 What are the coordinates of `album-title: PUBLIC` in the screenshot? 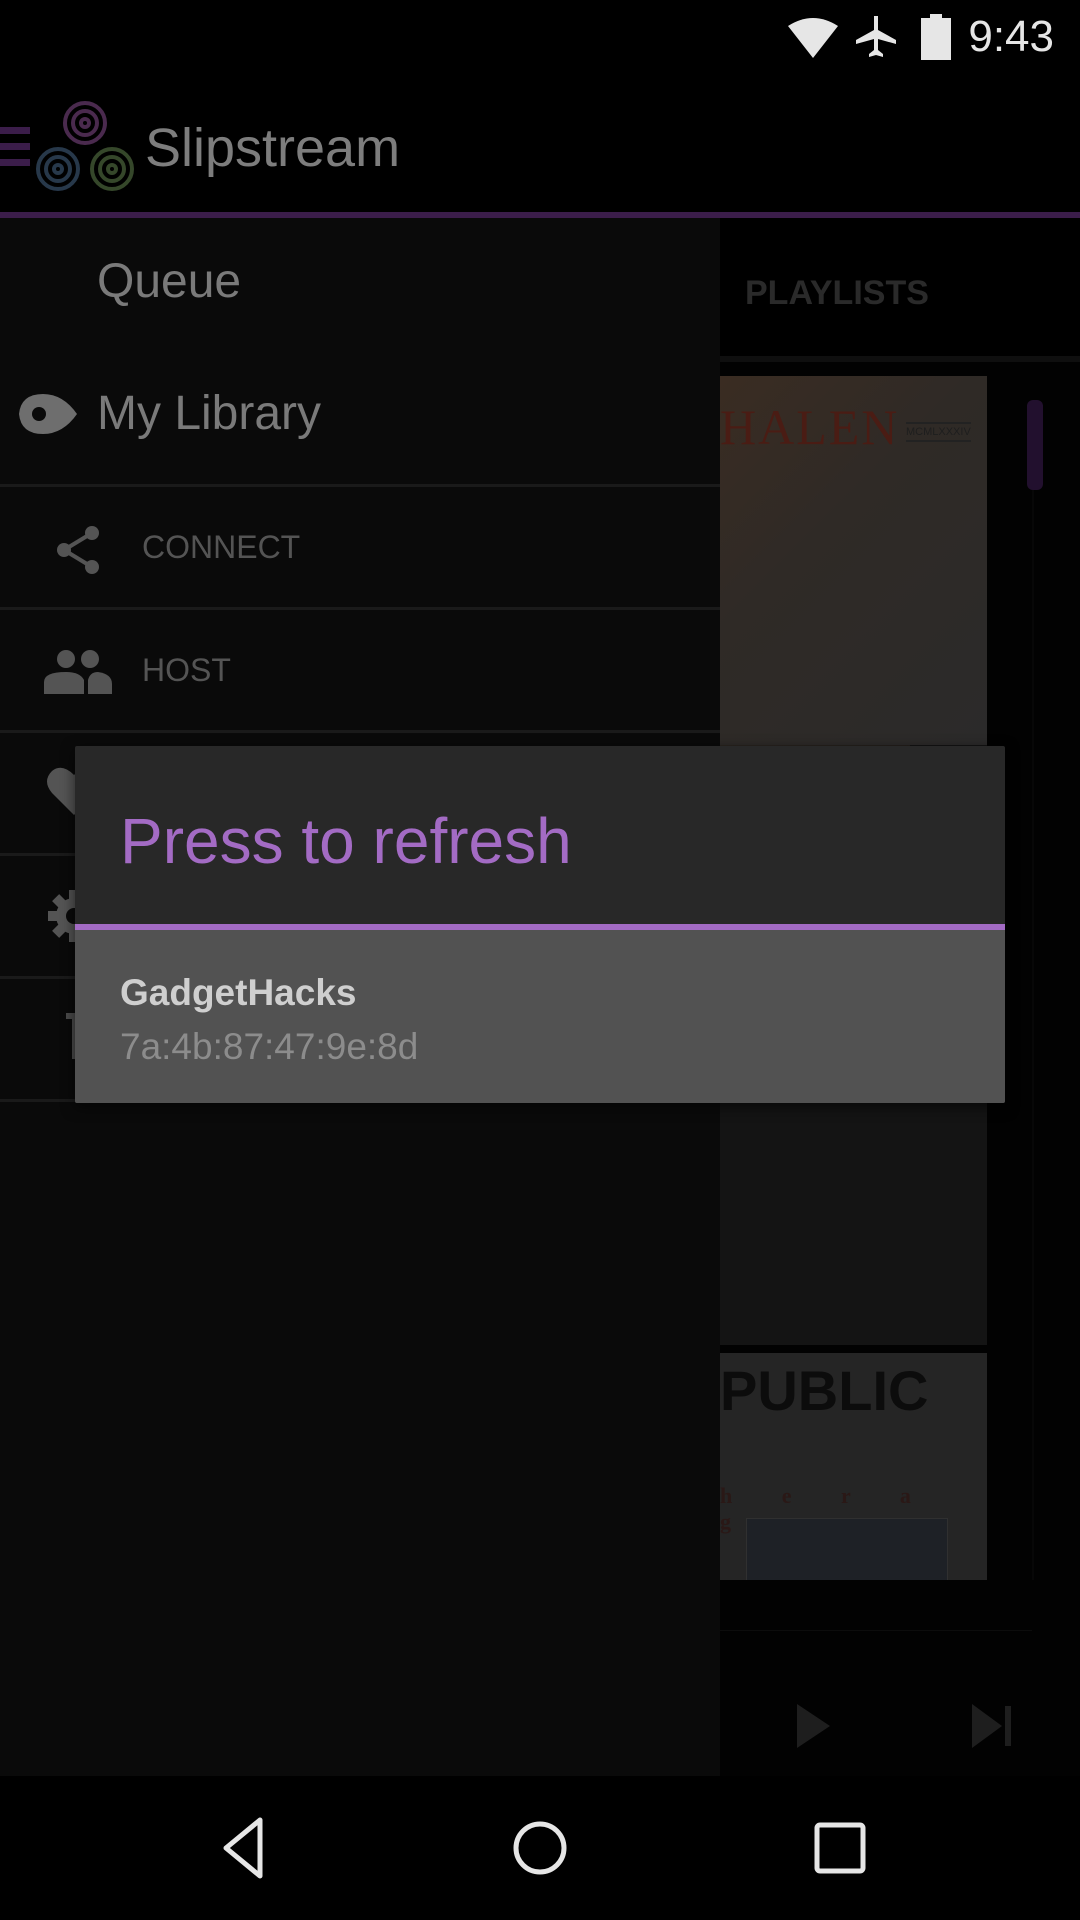 It's located at (824, 1390).